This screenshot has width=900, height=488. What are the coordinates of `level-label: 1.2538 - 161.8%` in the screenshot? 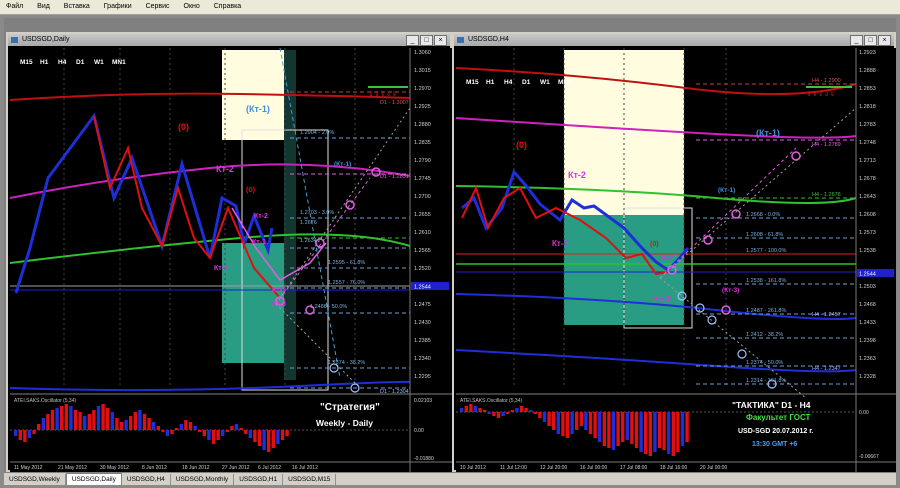 It's located at (766, 281).